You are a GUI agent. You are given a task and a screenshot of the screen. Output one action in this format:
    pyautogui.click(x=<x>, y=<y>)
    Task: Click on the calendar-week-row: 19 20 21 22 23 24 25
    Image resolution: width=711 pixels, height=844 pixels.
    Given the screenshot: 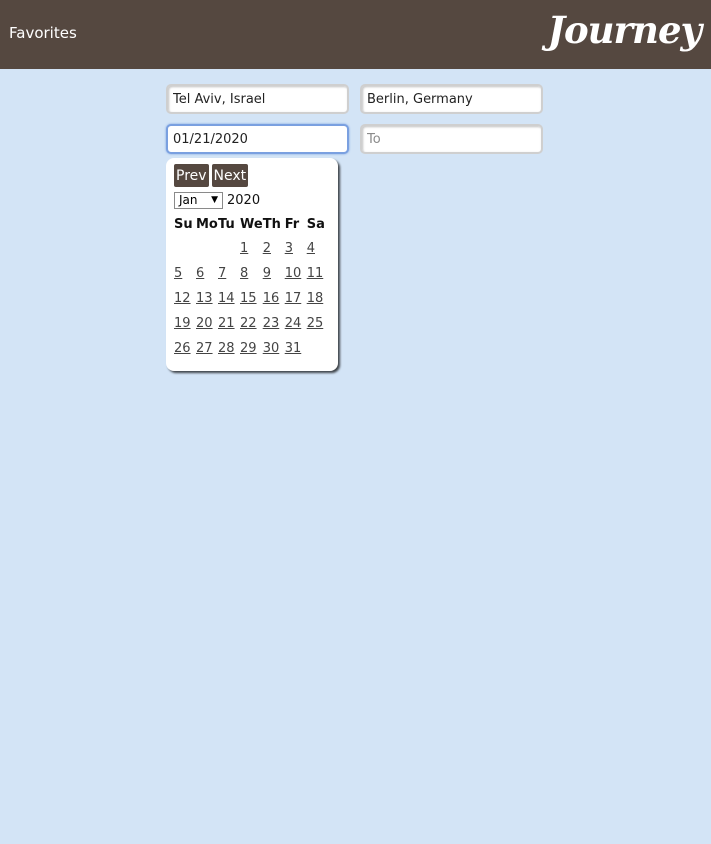 What is the action you would take?
    pyautogui.click(x=251, y=323)
    